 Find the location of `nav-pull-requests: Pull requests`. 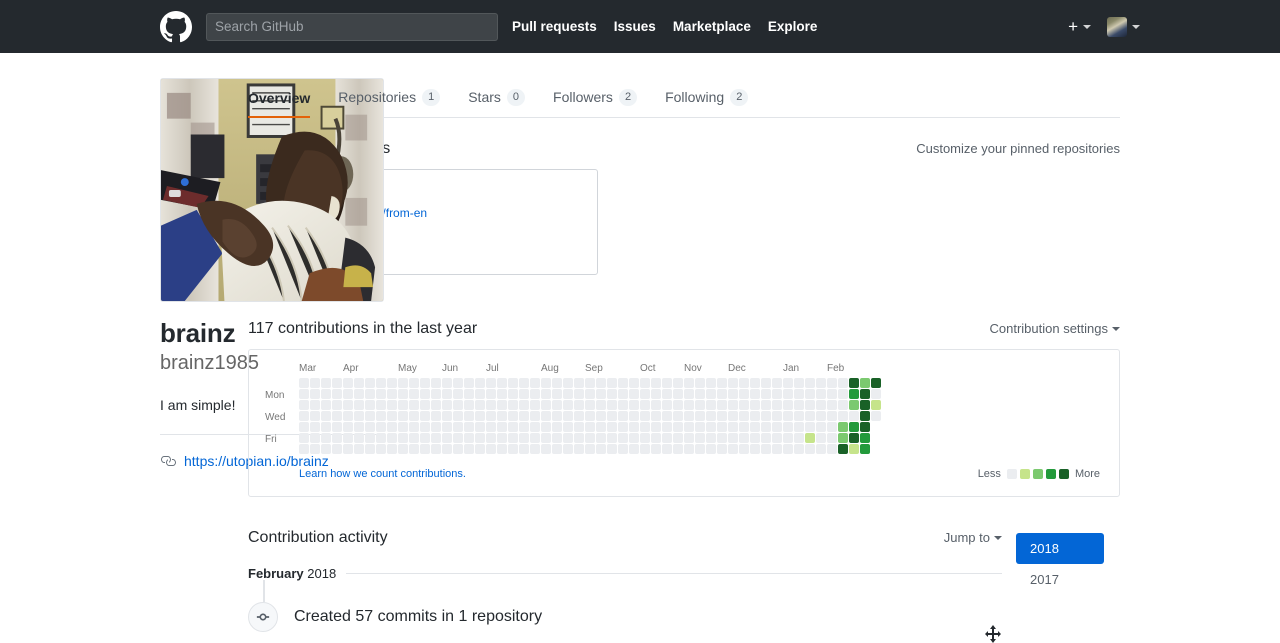

nav-pull-requests: Pull requests is located at coordinates (554, 26).